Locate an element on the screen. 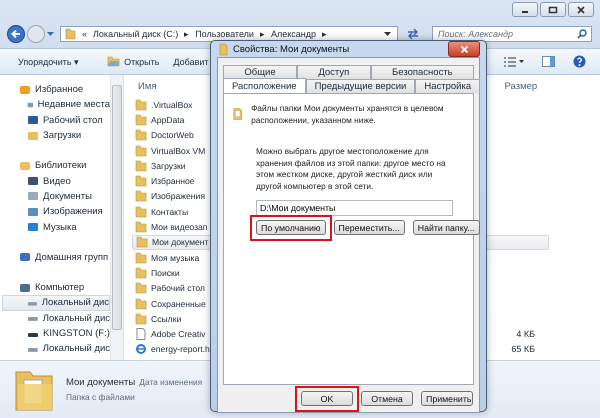 The width and height of the screenshot is (600, 418). file-name: Ссылки is located at coordinates (166, 319).